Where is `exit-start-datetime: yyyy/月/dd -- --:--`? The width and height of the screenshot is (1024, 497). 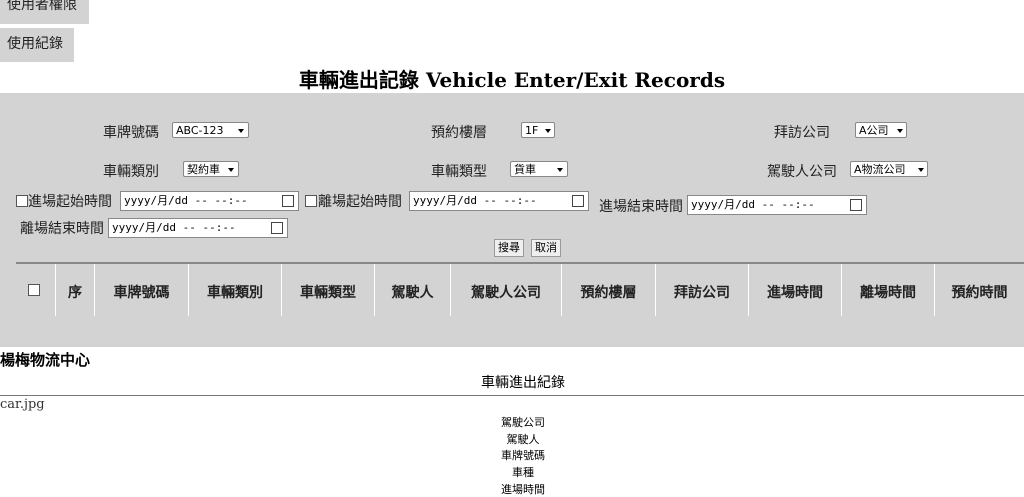 exit-start-datetime: yyyy/月/dd -- --:-- is located at coordinates (499, 201).